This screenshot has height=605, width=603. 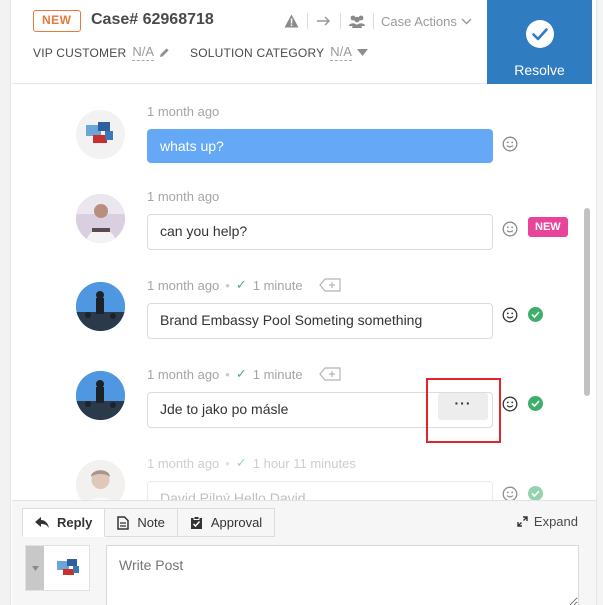 What do you see at coordinates (599, 302) in the screenshot?
I see `right-gutter` at bounding box center [599, 302].